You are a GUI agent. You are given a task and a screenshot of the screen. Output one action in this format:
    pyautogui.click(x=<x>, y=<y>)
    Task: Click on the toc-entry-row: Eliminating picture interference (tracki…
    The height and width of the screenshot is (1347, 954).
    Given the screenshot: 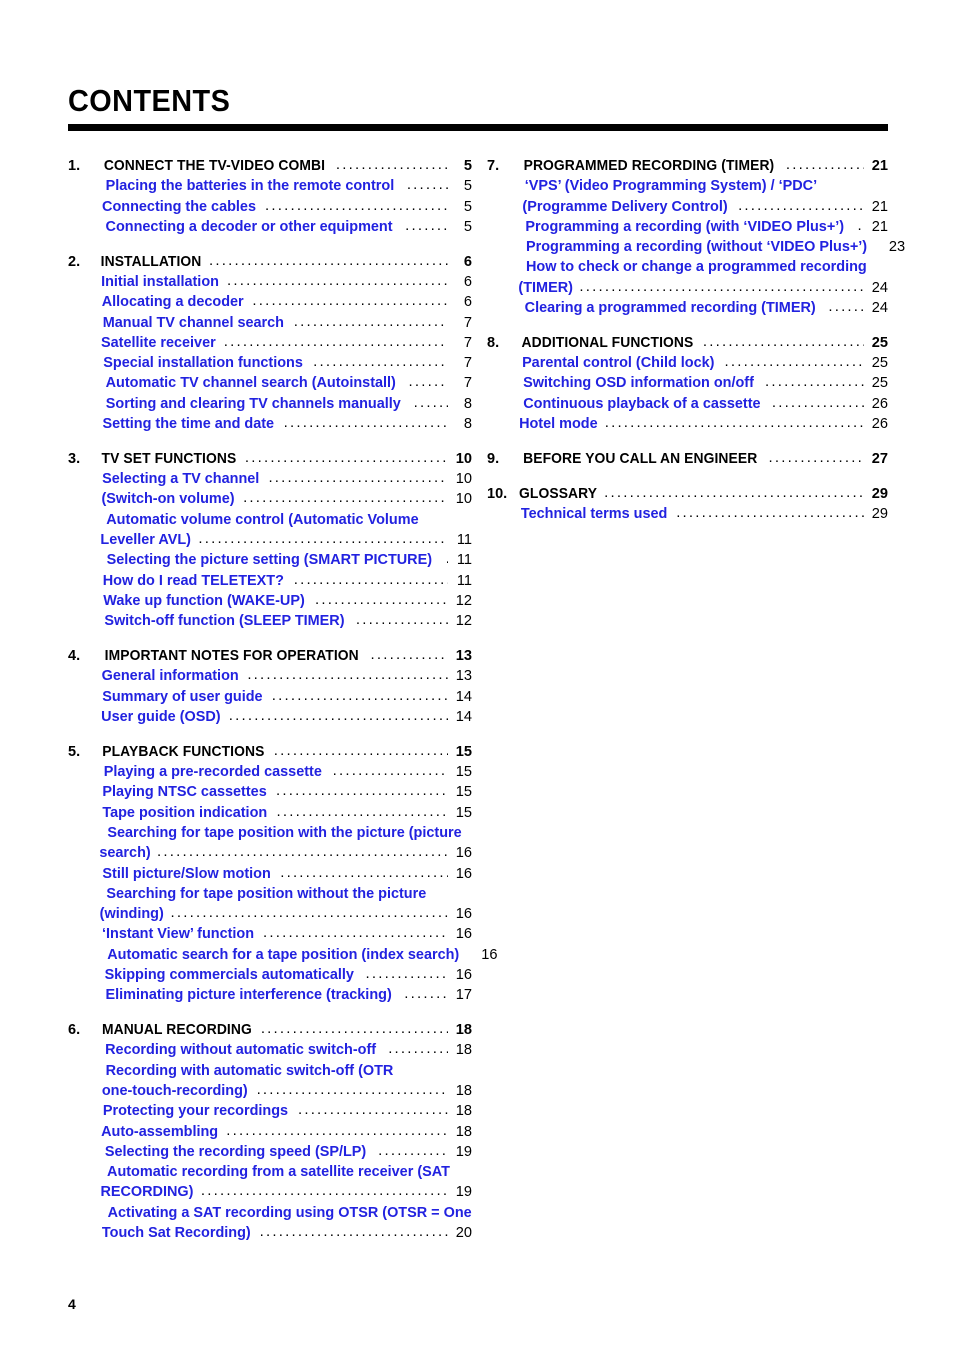 What is the action you would take?
    pyautogui.click(x=270, y=995)
    